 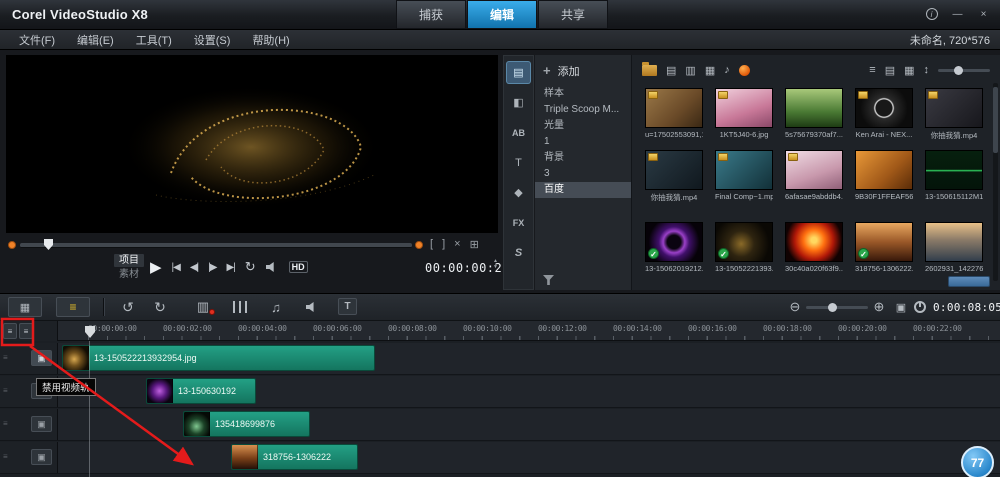 I want to click on nav-transition-icon: AB, so click(x=518, y=132).